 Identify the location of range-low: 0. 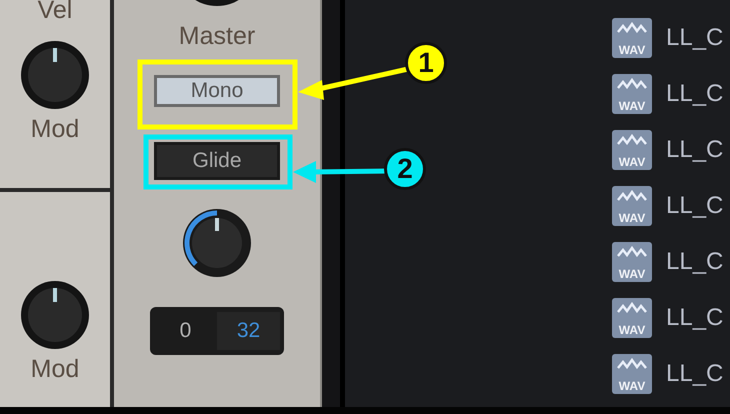
(185, 331).